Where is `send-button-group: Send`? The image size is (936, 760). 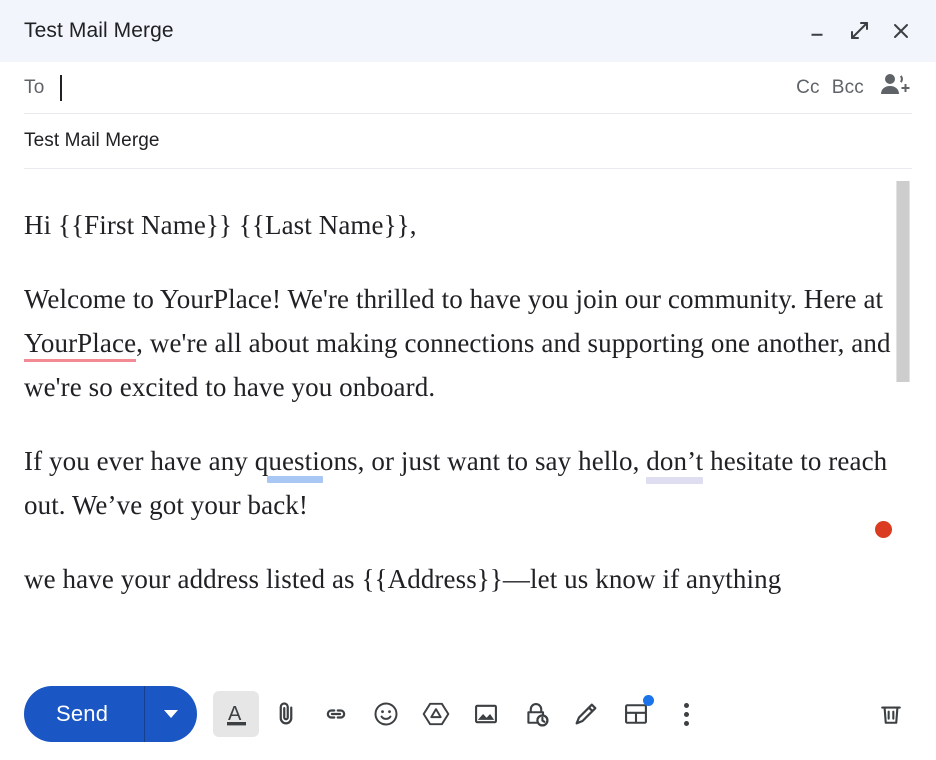
send-button-group: Send is located at coordinates (111, 714).